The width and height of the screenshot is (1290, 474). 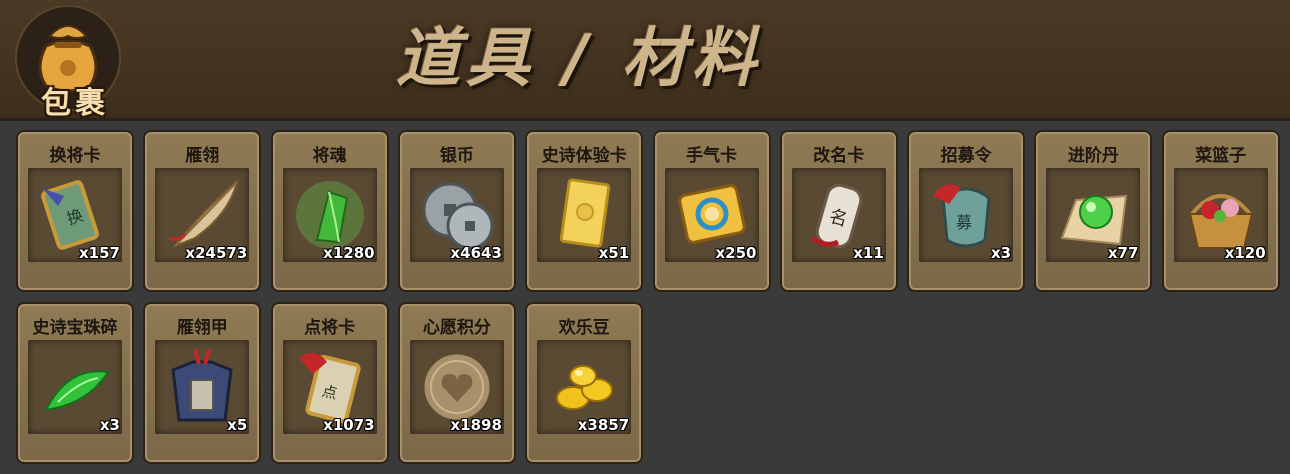 I want to click on item-count: x24573, so click(x=216, y=253).